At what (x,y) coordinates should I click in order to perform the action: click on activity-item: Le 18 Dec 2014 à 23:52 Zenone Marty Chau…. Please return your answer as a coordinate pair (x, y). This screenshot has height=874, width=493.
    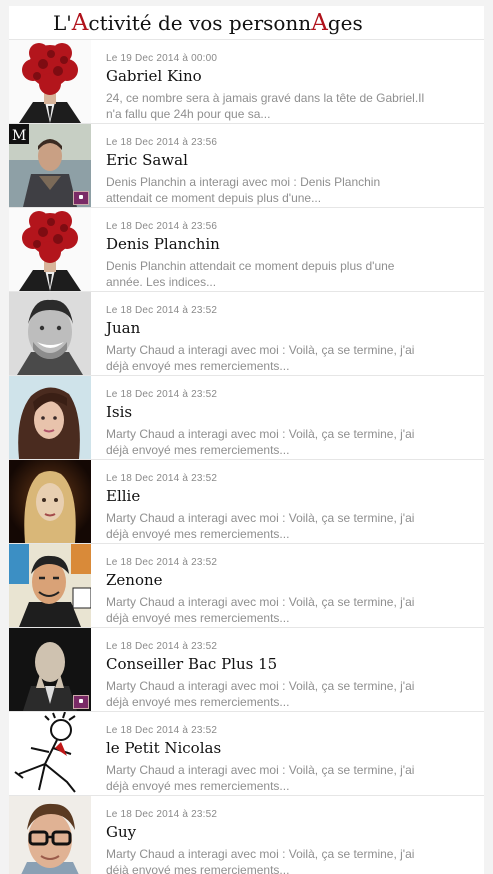
    Looking at the image, I should click on (246, 586).